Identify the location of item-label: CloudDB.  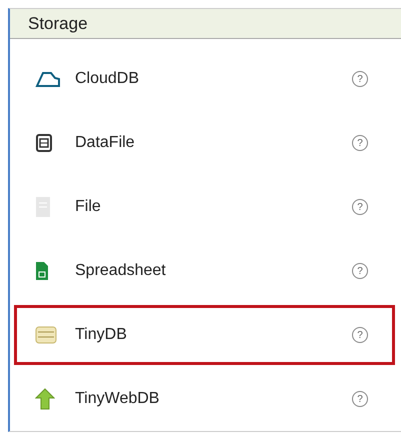
(107, 79).